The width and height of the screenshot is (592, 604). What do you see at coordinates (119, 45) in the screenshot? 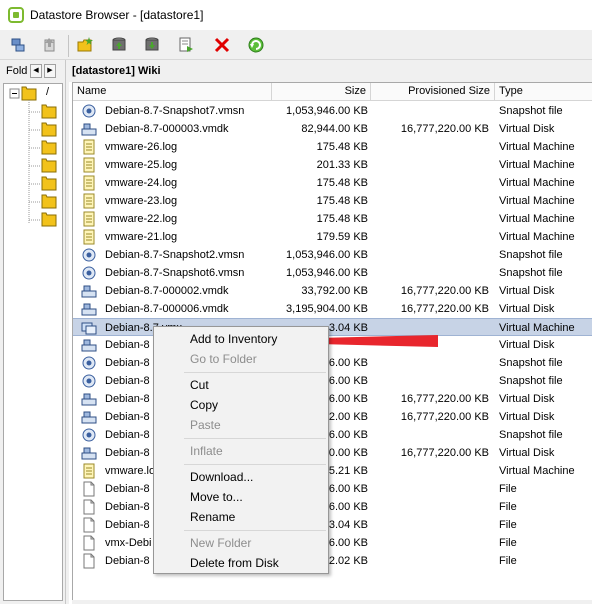
I see `upload-files-icon` at bounding box center [119, 45].